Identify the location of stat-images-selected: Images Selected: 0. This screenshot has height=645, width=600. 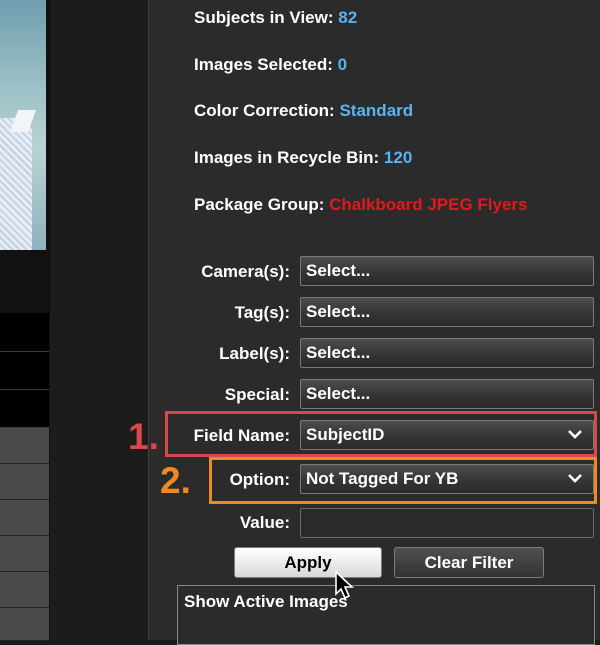
(270, 65).